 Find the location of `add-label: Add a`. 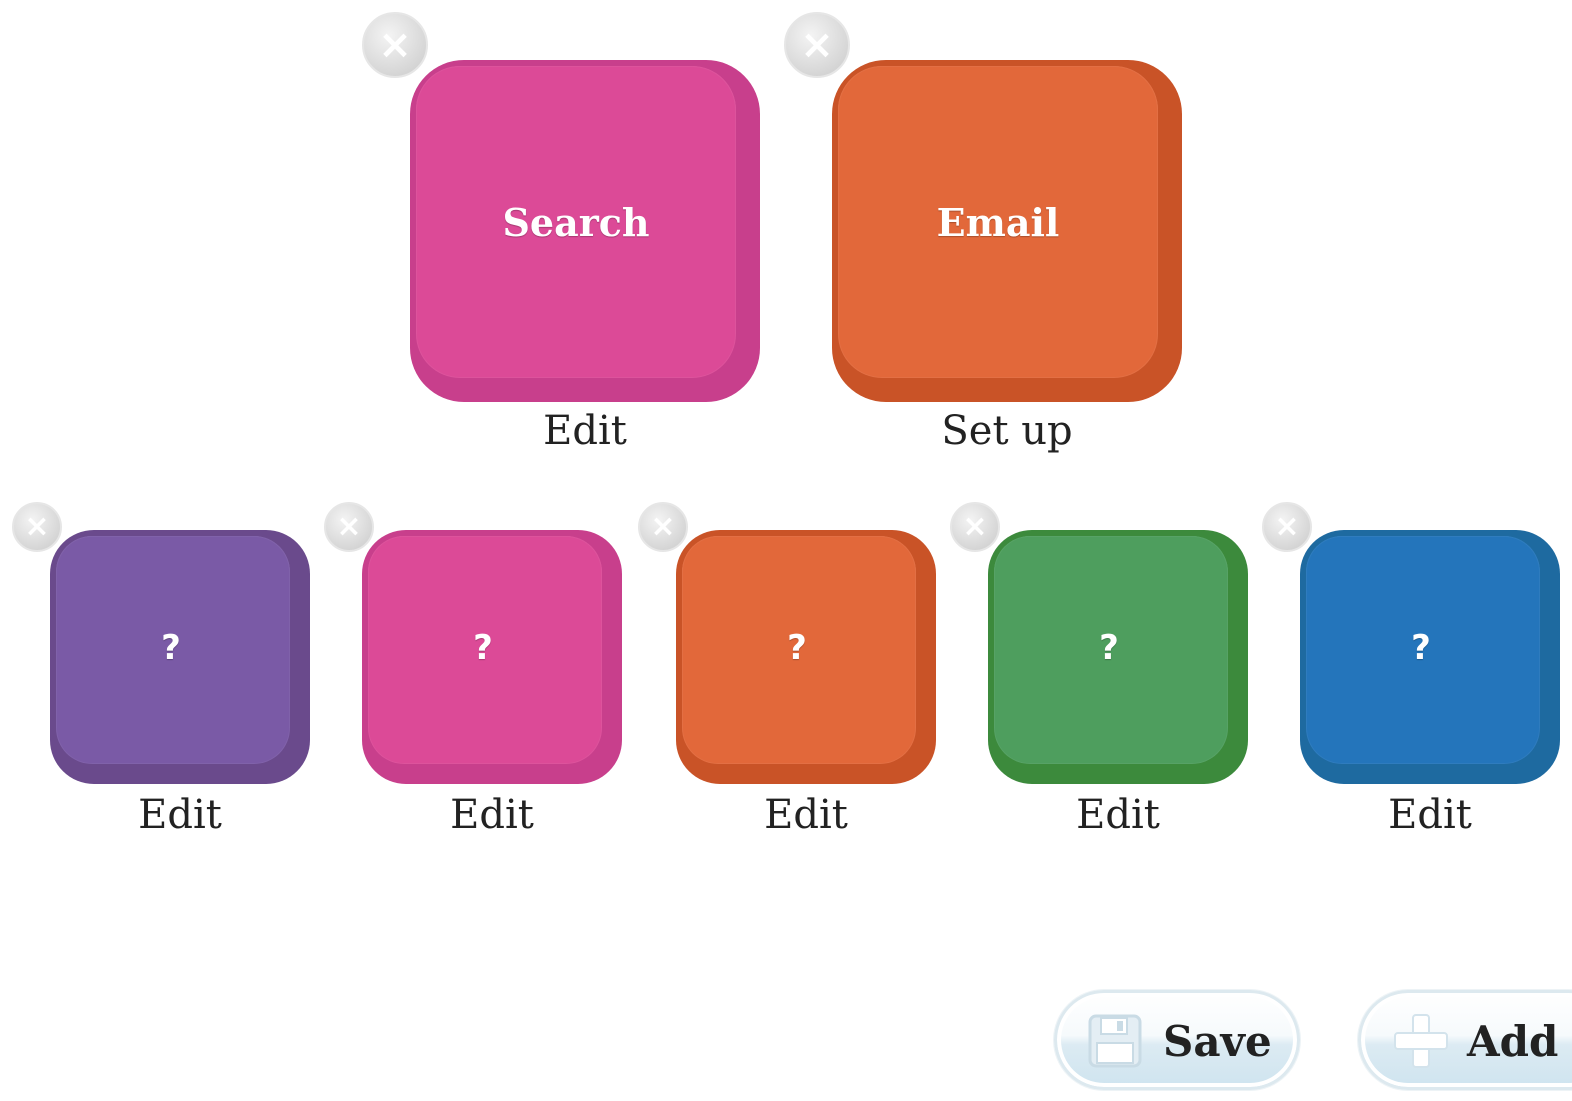

add-label: Add a is located at coordinates (1519, 1041).